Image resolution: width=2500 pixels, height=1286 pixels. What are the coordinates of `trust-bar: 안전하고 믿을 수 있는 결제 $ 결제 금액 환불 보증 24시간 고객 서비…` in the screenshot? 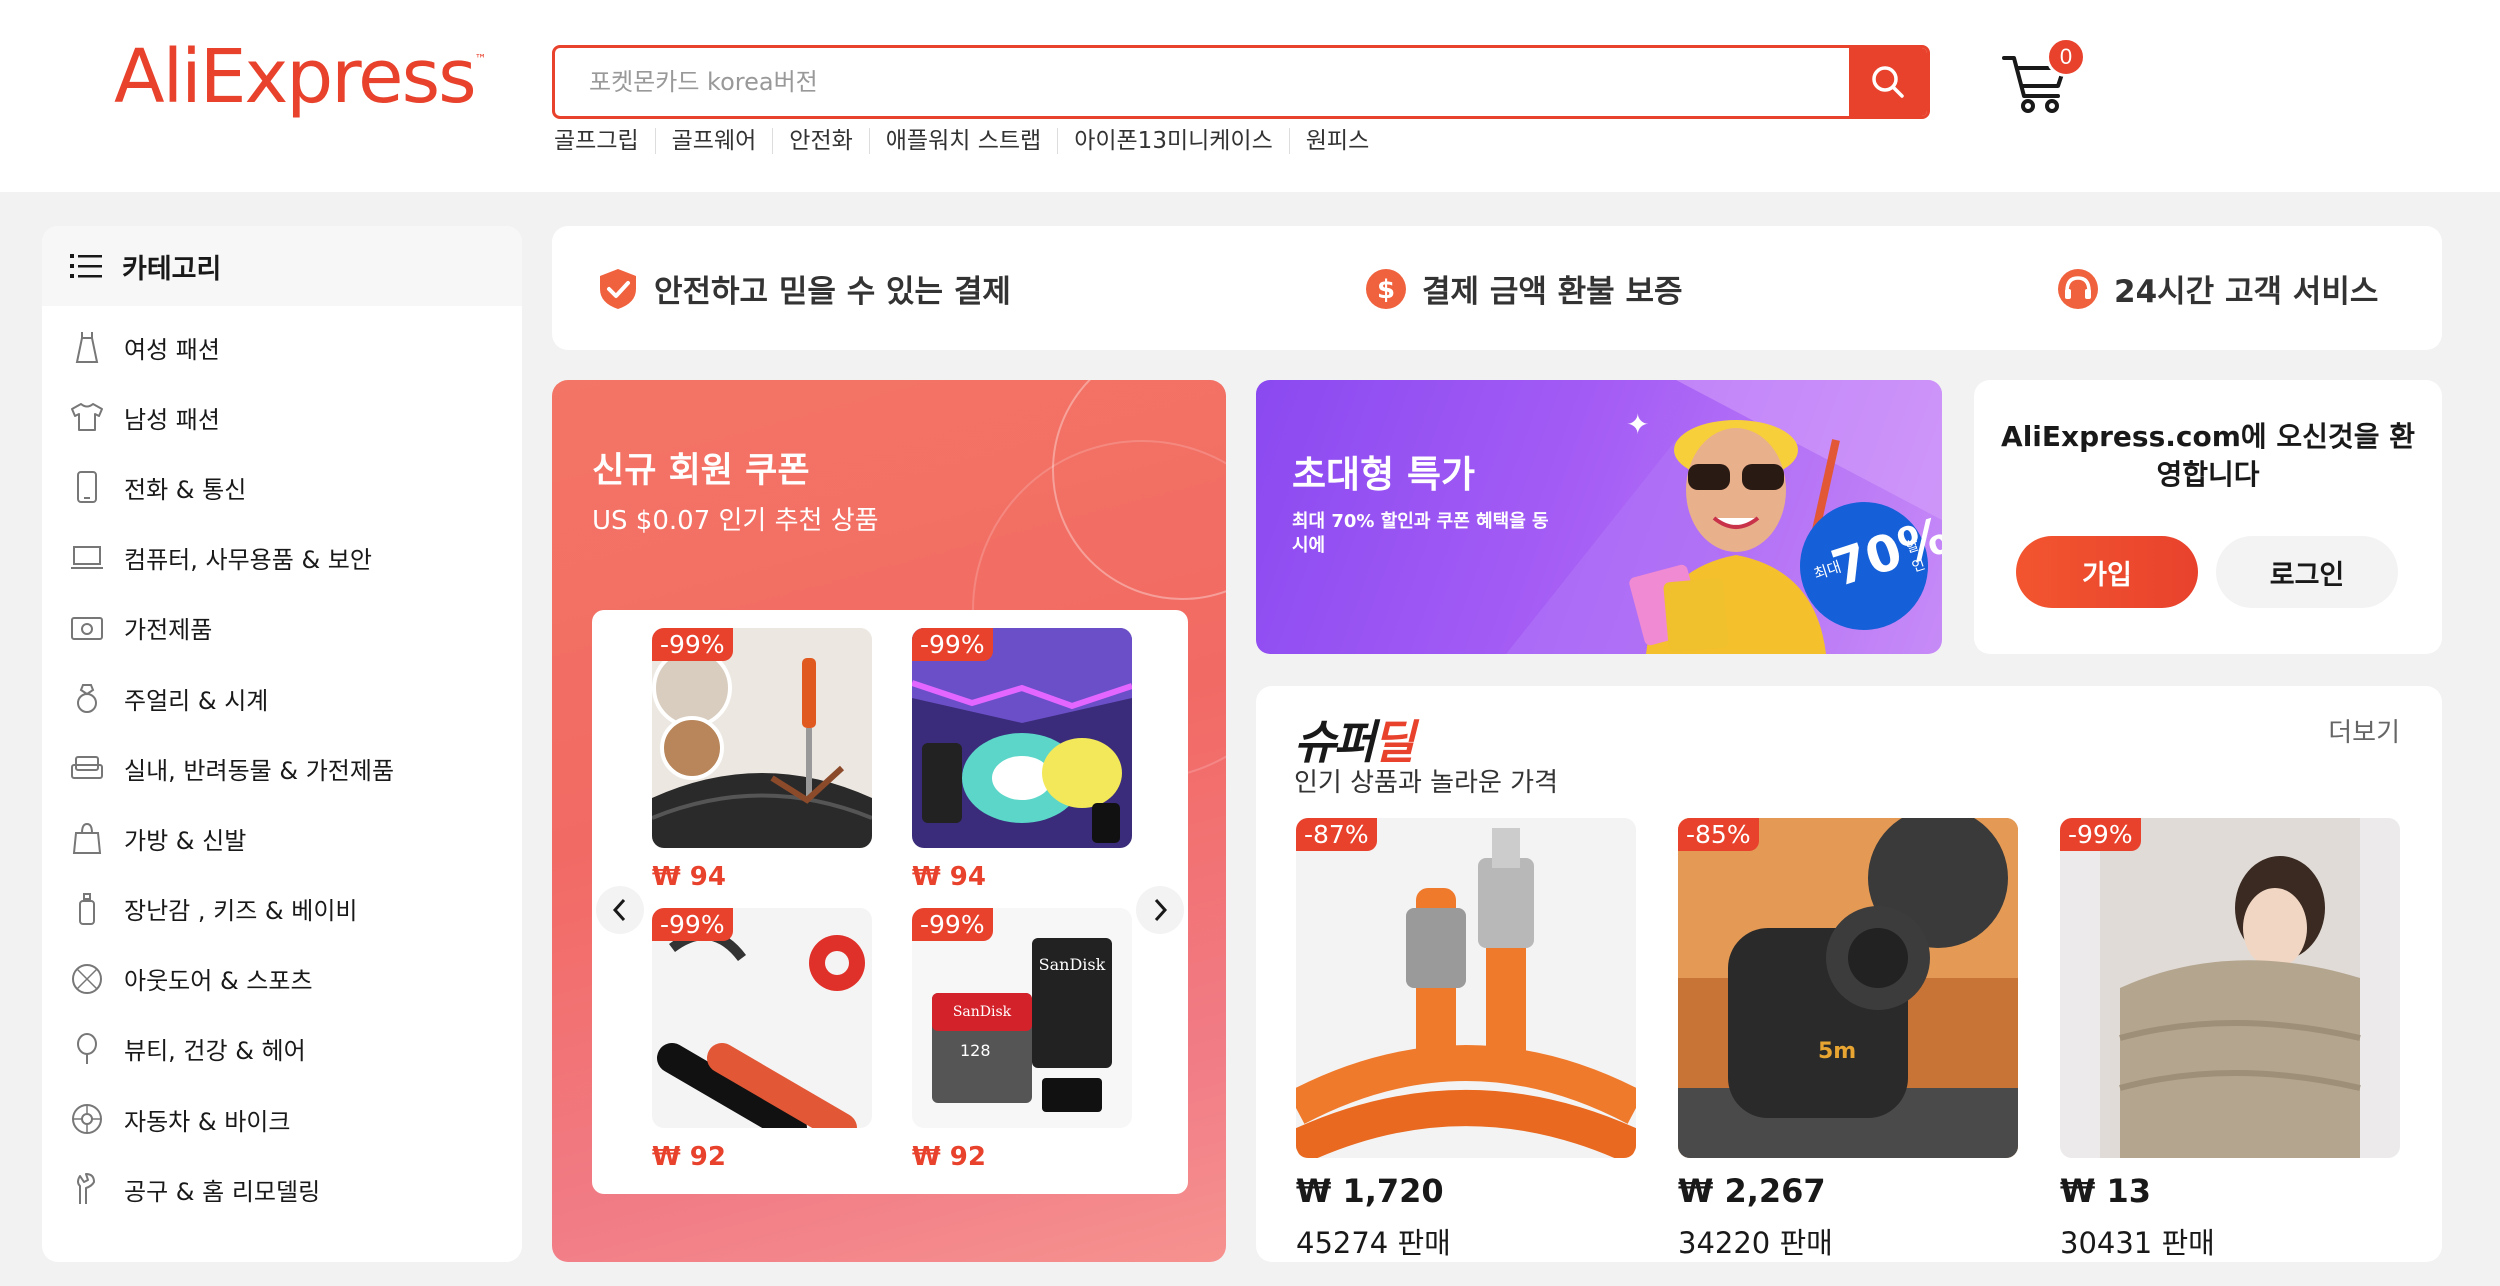 It's located at (1497, 288).